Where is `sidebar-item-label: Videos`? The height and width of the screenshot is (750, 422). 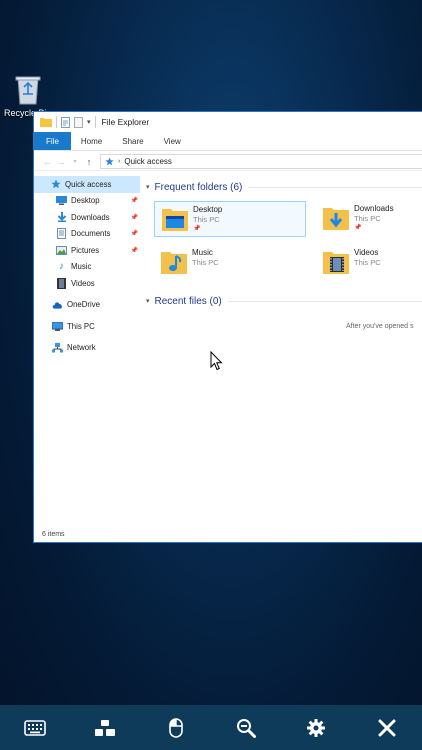 sidebar-item-label: Videos is located at coordinates (83, 283).